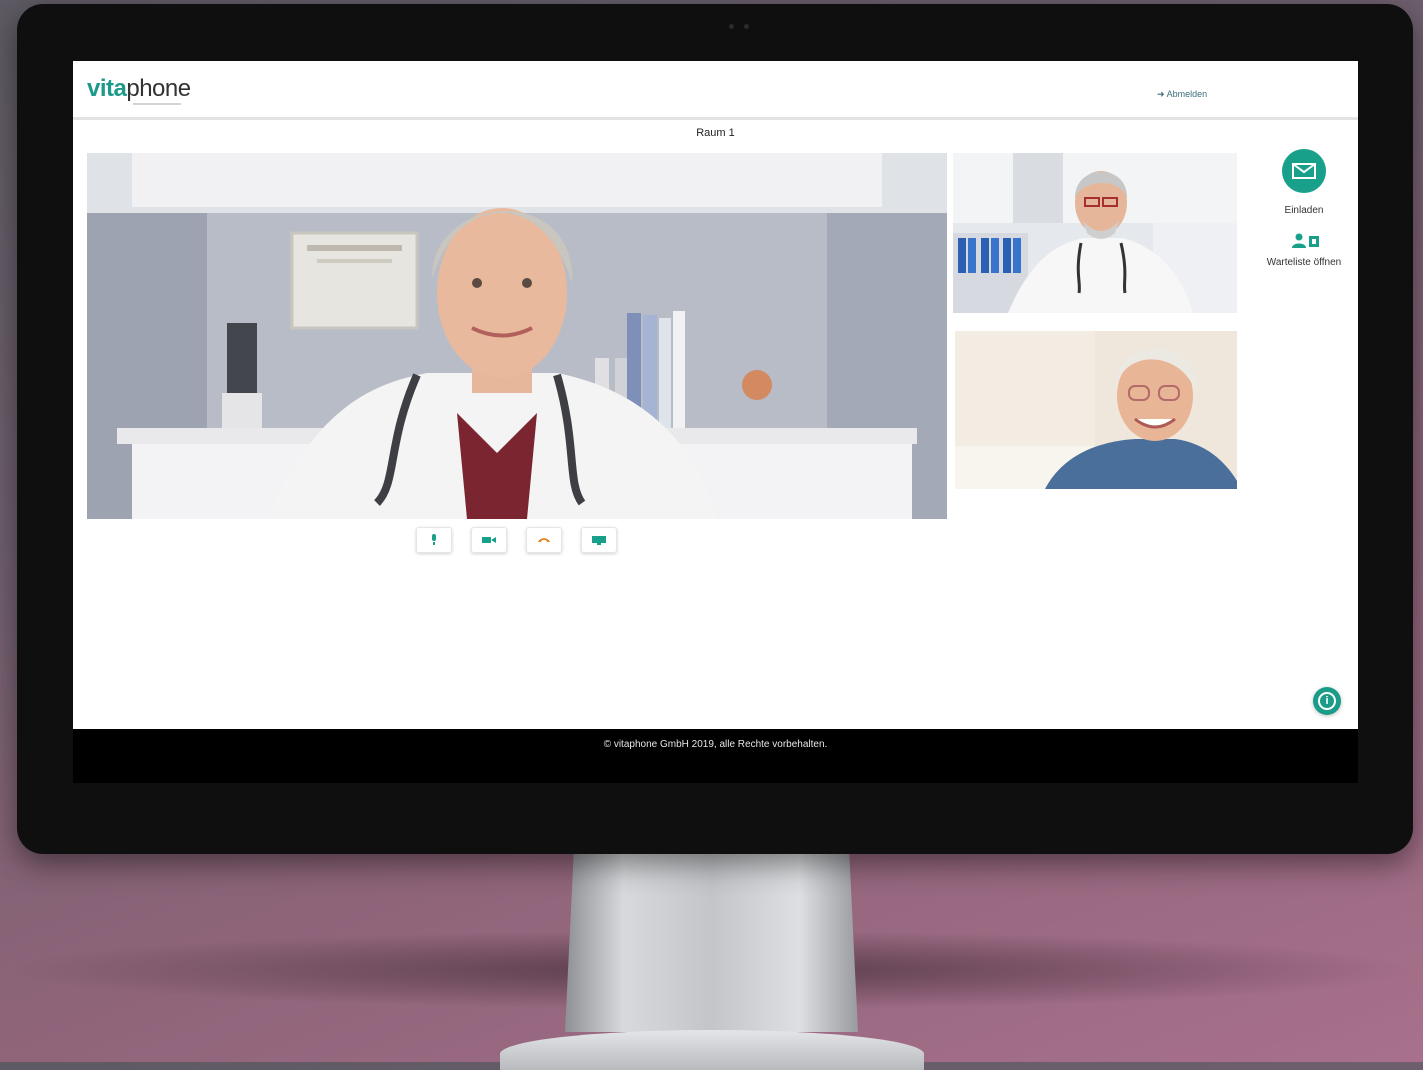 The height and width of the screenshot is (1070, 1423). Describe the element at coordinates (740, 27) in the screenshot. I see `webcam` at that location.